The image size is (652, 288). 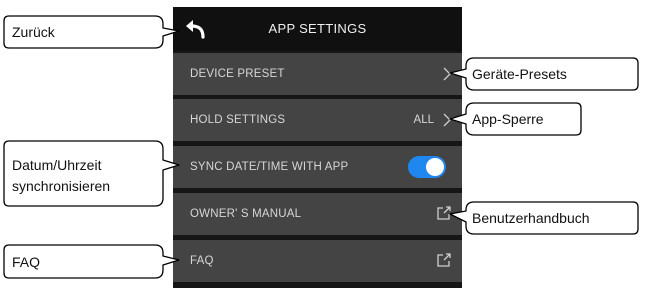 I want to click on callout-sync-text-line1: Datum/Uhrzeit, so click(x=57, y=165).